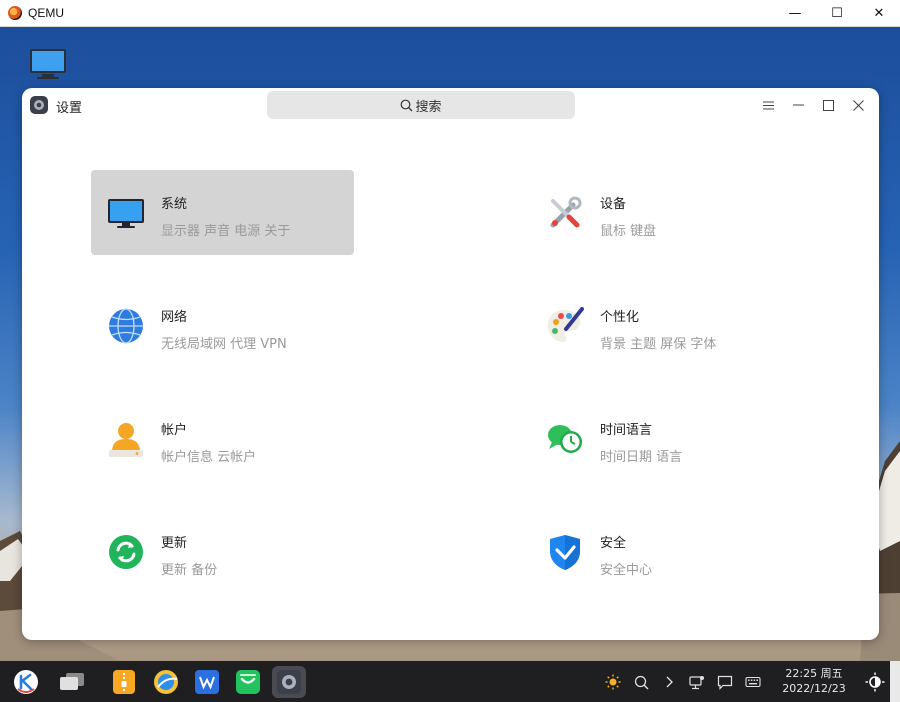  Describe the element at coordinates (222, 325) in the screenshot. I see `category-network: 网络 无线局域网 代理 VPN` at that location.